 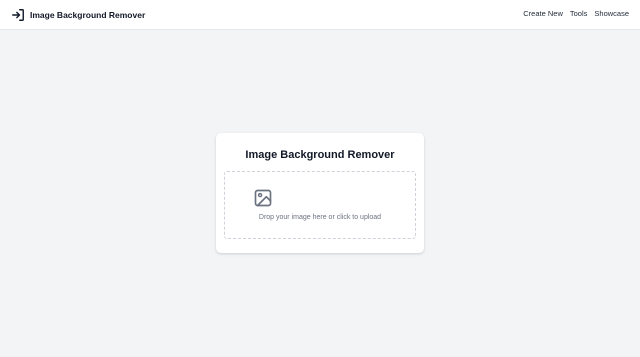 What do you see at coordinates (88, 15) in the screenshot?
I see `brand-title: Image Background Remover` at bounding box center [88, 15].